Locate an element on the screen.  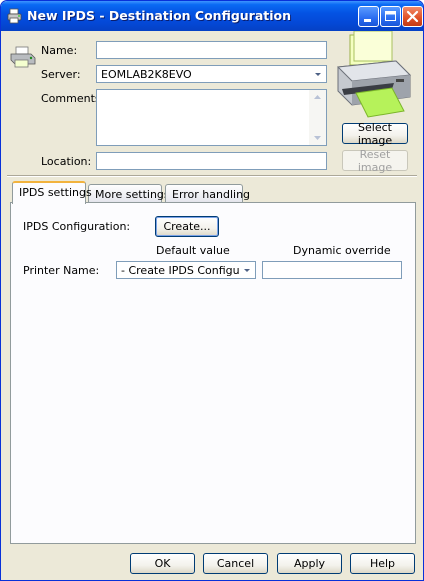
reset-image-button: Reset image is located at coordinates (375, 161).